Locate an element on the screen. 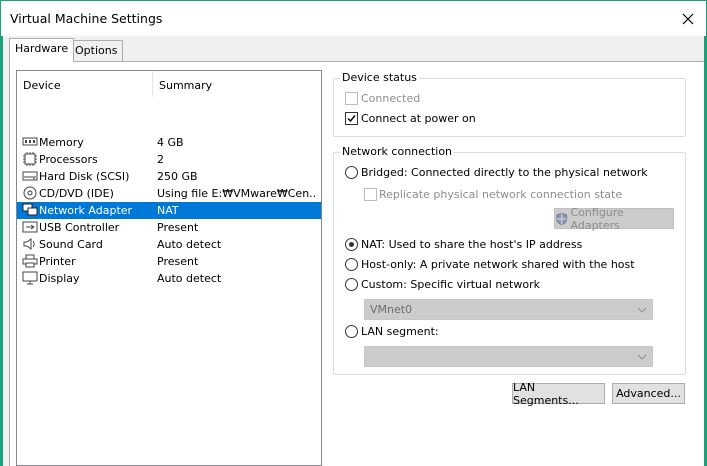  nat-radio is located at coordinates (351, 244).